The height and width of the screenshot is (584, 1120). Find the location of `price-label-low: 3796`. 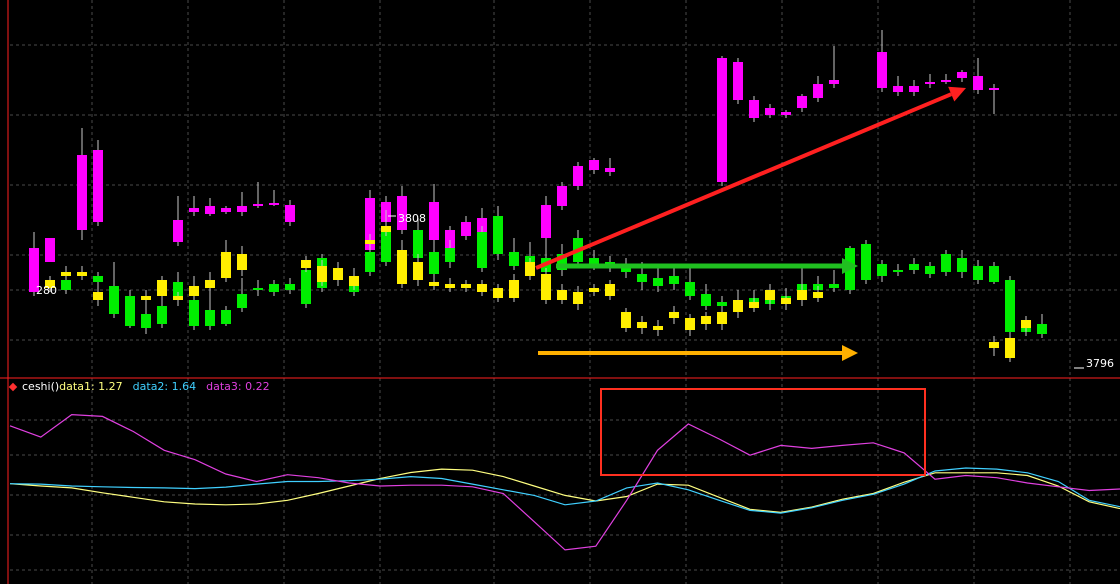

price-label-low: 3796 is located at coordinates (1100, 363).